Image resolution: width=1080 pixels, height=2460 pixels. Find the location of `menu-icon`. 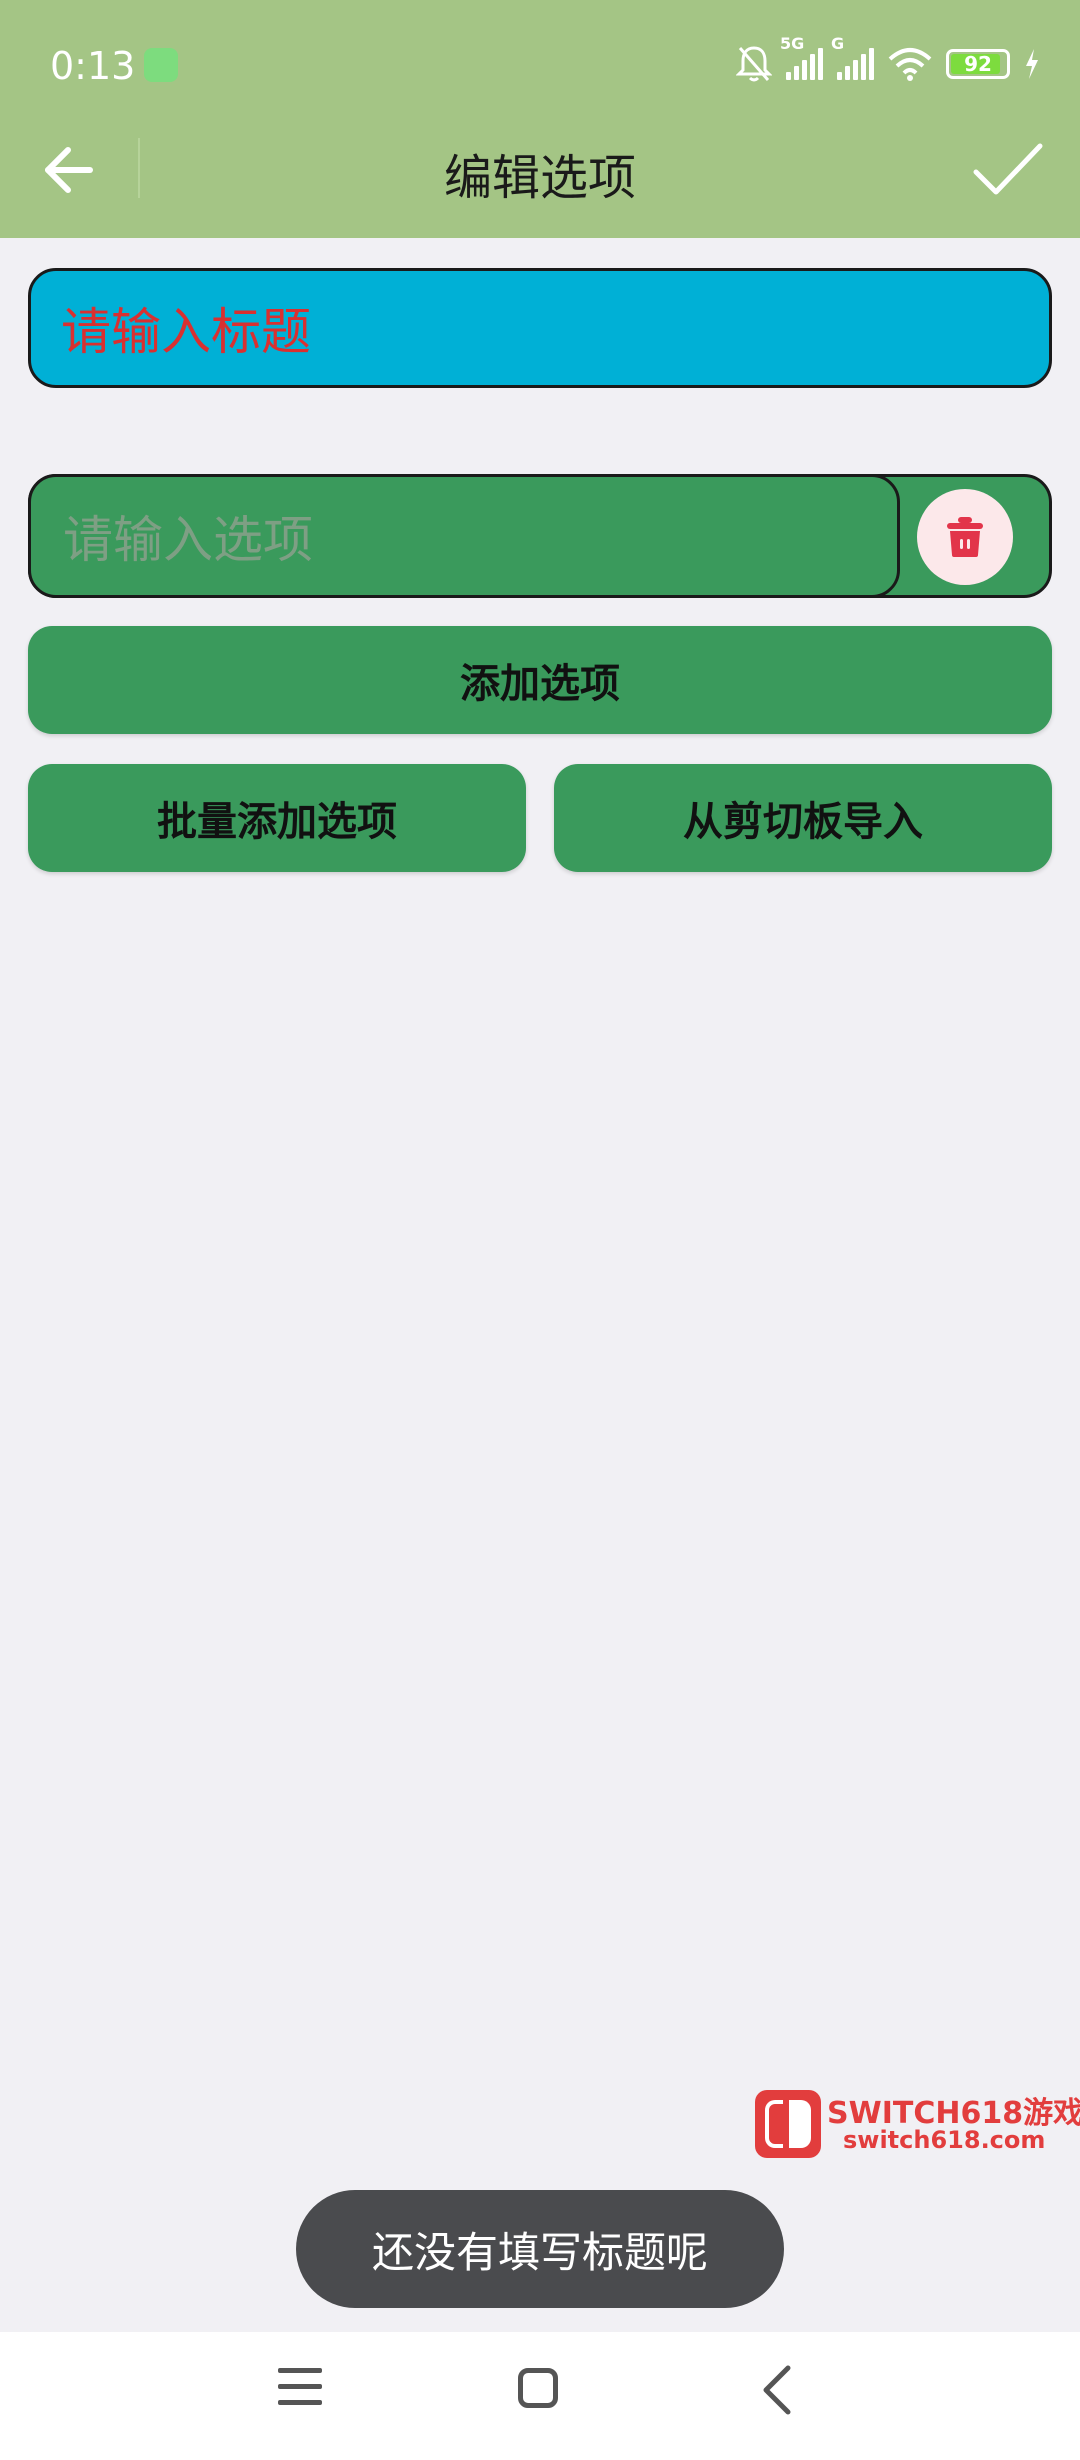

menu-icon is located at coordinates (300, 2390).